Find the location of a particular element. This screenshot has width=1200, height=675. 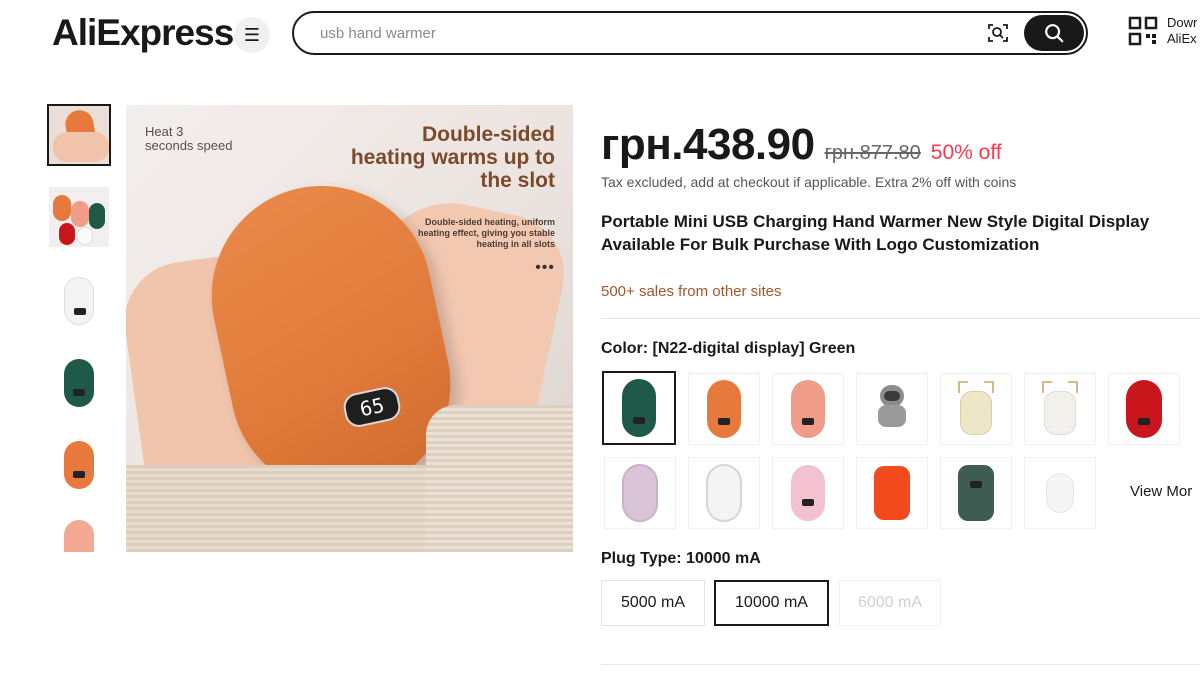

menu-button: ☰ is located at coordinates (252, 35).